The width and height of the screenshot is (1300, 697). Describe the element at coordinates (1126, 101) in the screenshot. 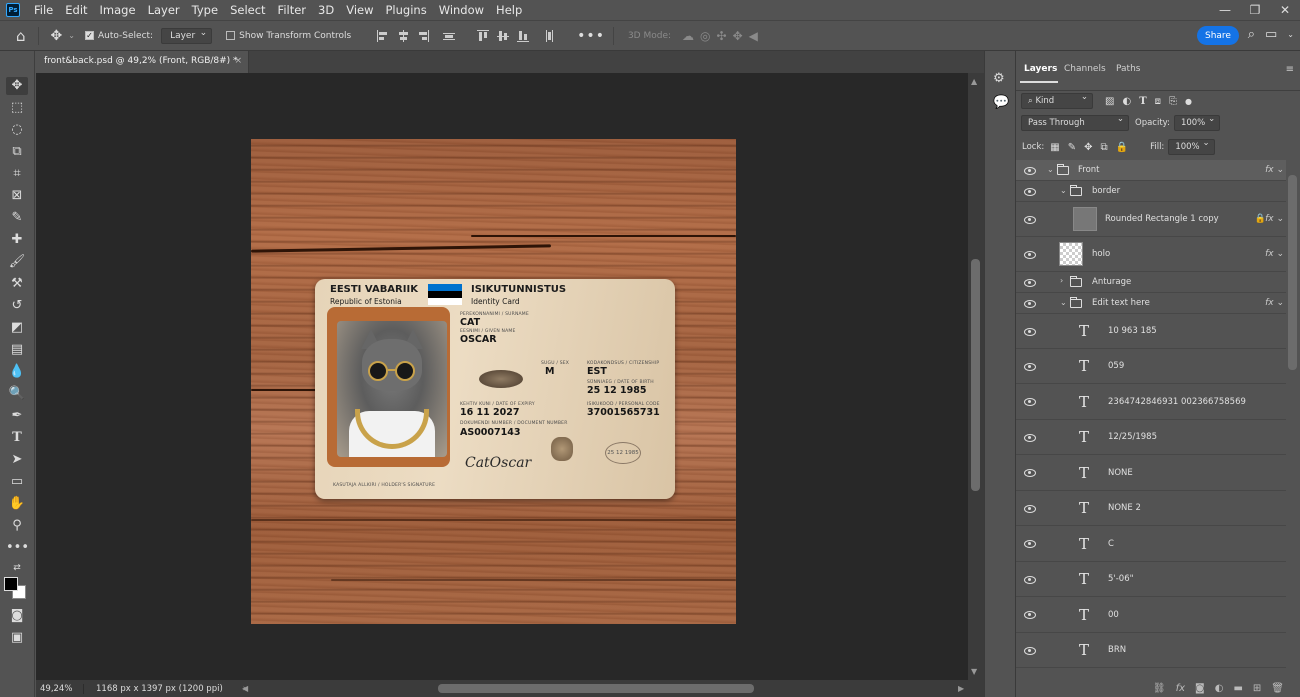

I see `adjustment-filter-icon: ◐` at that location.